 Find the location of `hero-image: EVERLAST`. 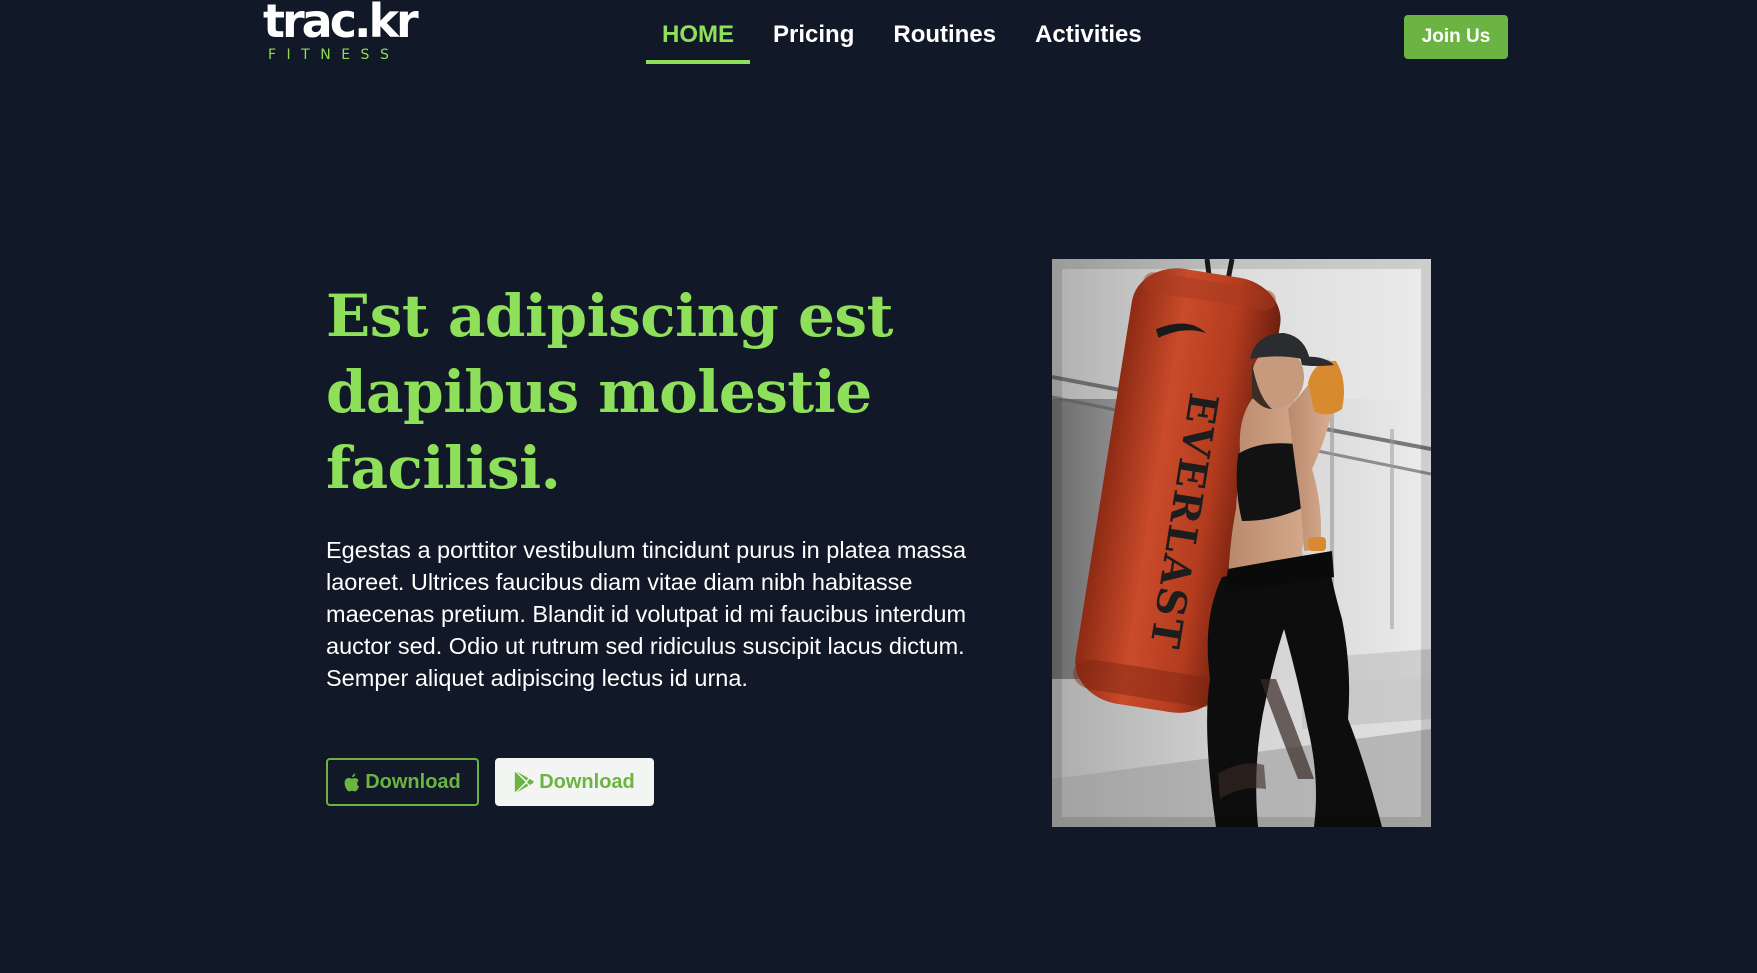

hero-image: EVERLAST is located at coordinates (1241, 543).